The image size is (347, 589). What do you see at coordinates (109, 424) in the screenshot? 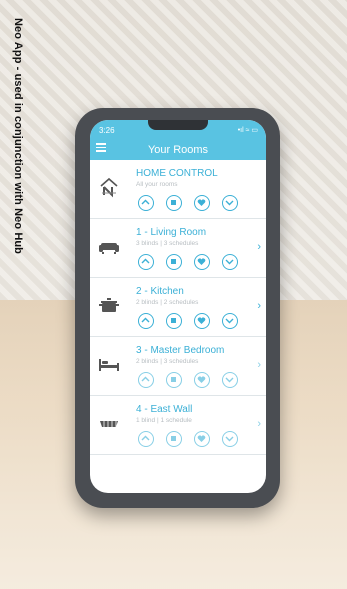
I see `blind-shade-icon` at bounding box center [109, 424].